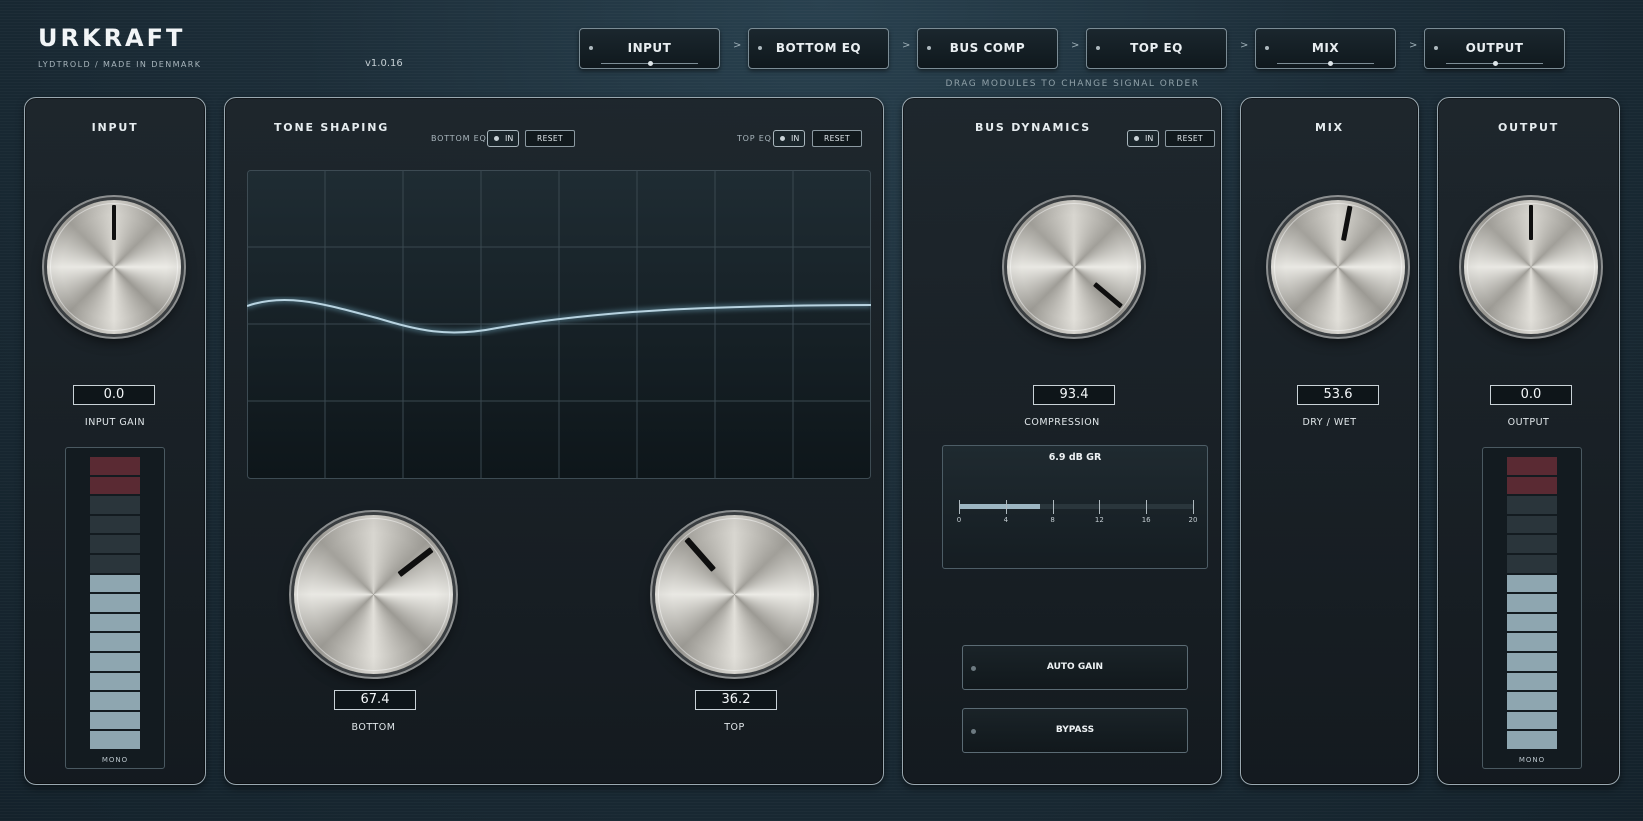  Describe the element at coordinates (1099, 520) in the screenshot. I see `gr-tick-label: 12` at that location.